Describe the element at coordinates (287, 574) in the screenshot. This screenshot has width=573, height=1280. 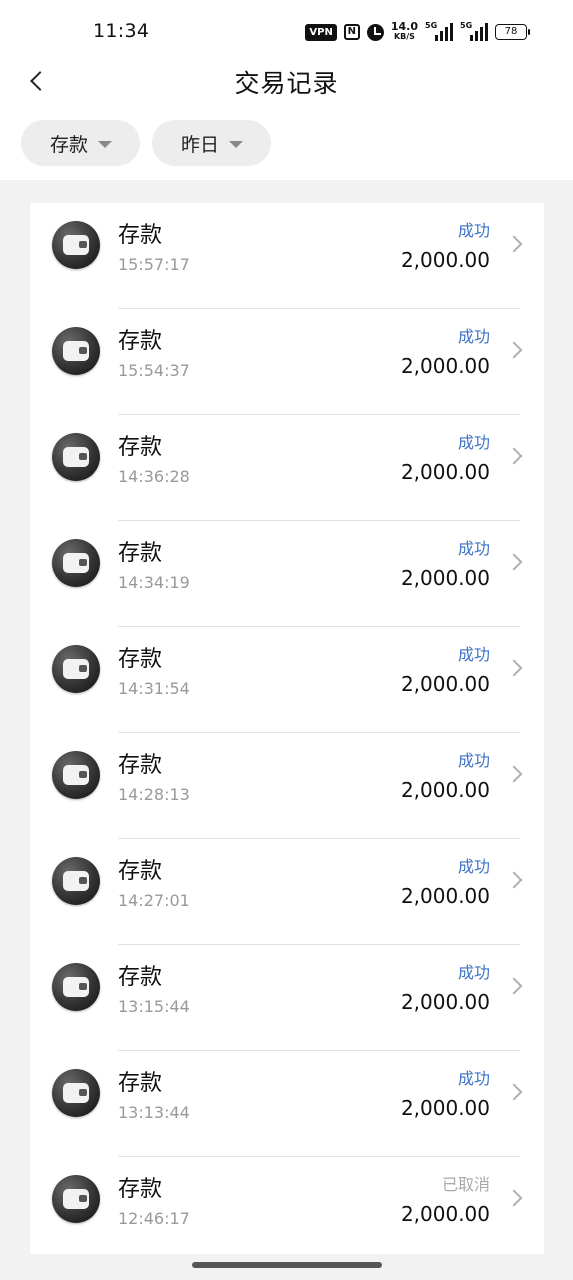
I see `transaction-row: 存款 14:34:19 成功 2,000.00` at that location.